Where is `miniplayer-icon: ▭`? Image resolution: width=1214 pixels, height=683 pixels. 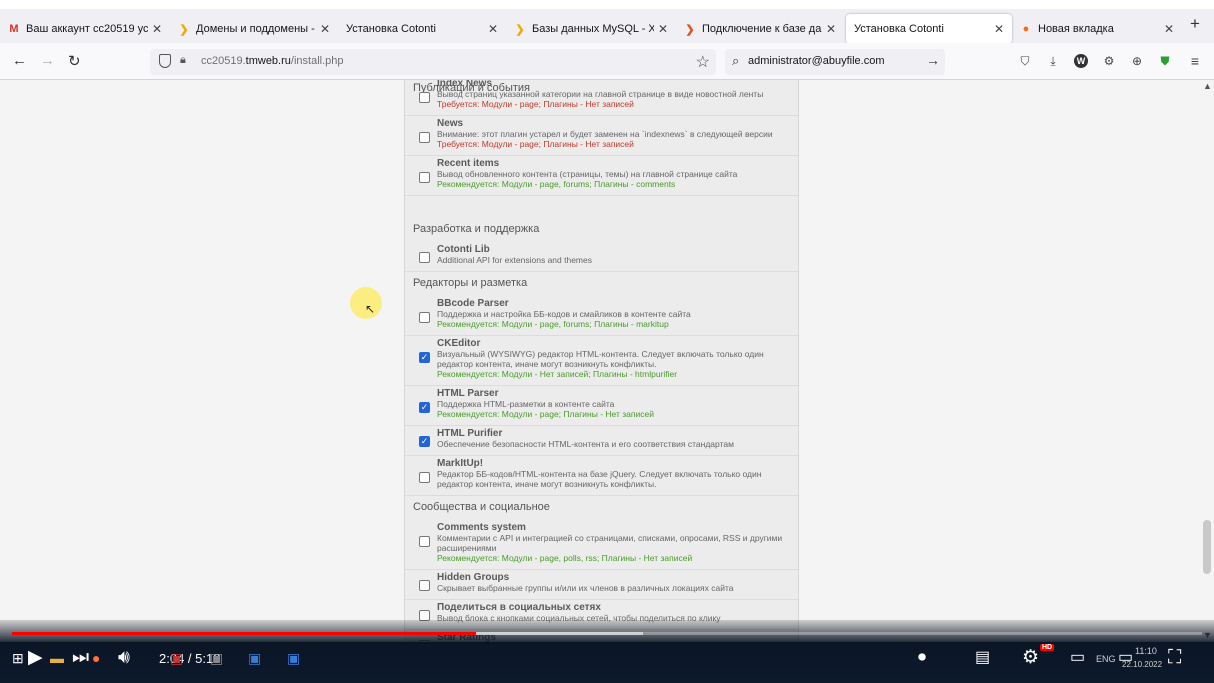 miniplayer-icon: ▭ is located at coordinates (1077, 658).